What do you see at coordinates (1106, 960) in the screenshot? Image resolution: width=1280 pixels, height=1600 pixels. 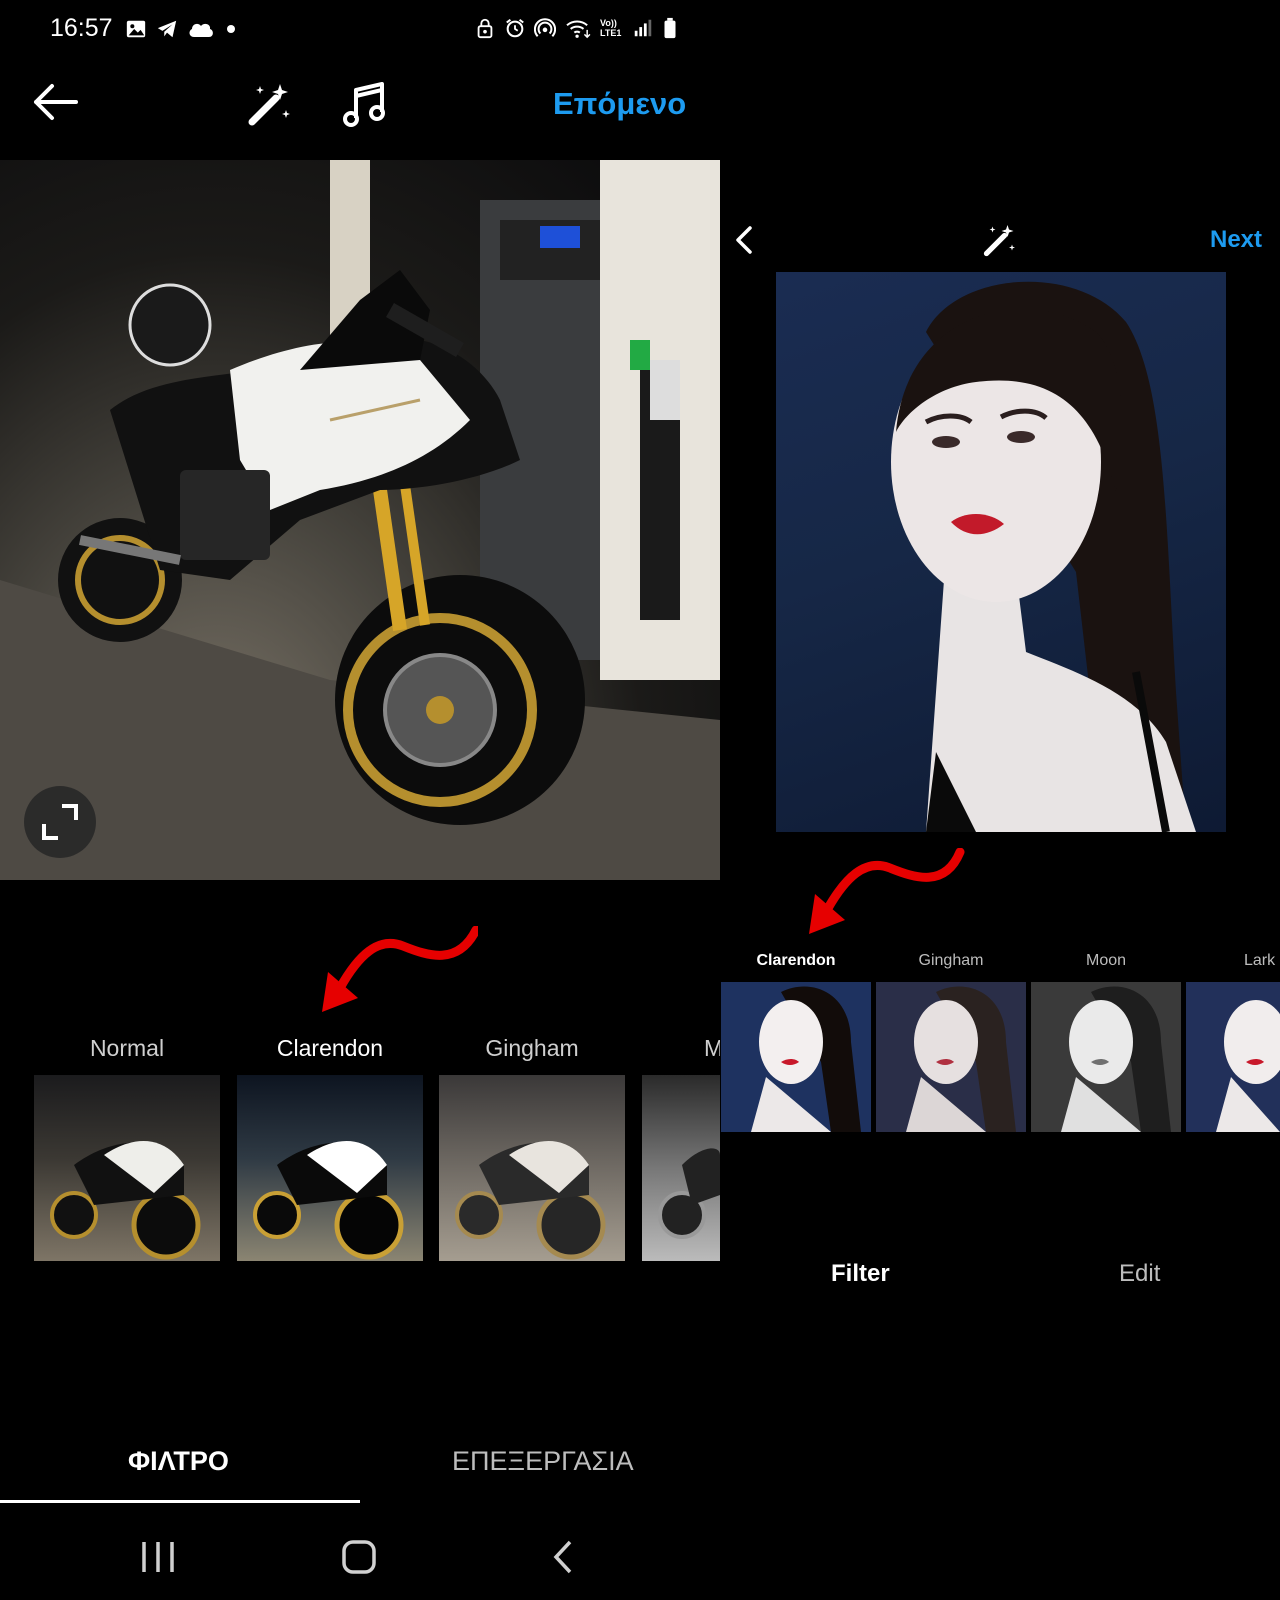 I see `right-filter-label-moon: Moon` at bounding box center [1106, 960].